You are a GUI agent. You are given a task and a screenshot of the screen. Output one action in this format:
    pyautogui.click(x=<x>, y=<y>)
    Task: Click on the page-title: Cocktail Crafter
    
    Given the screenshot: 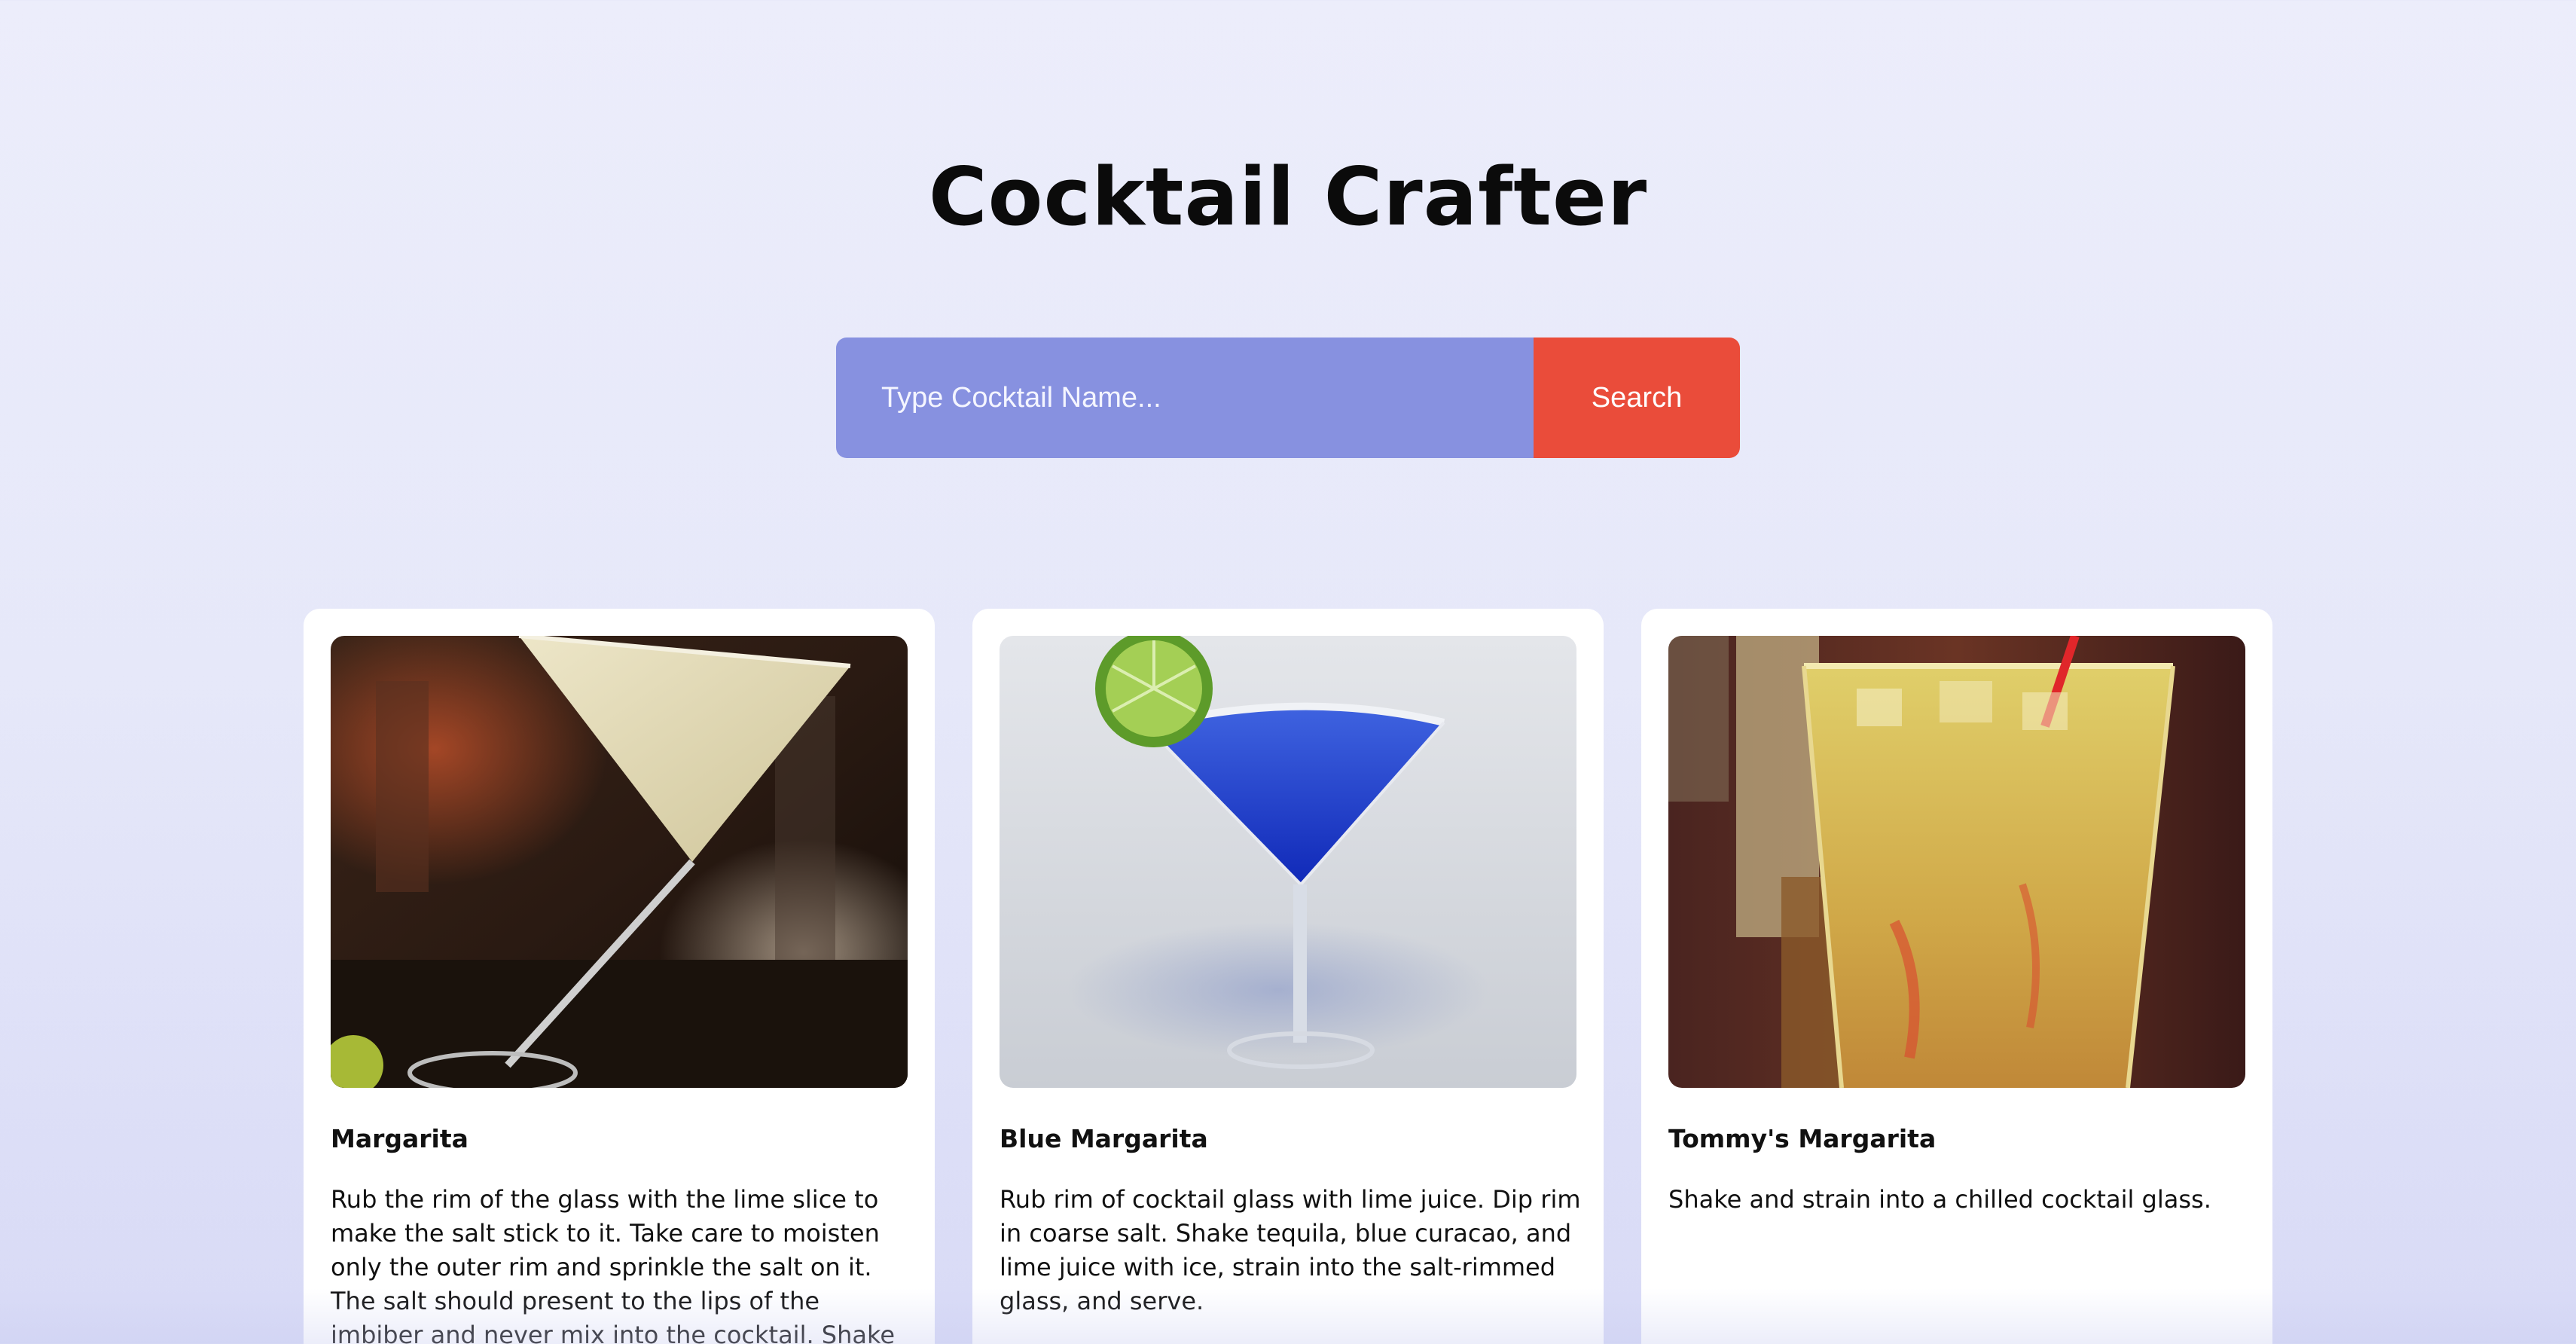 What is the action you would take?
    pyautogui.click(x=1288, y=197)
    